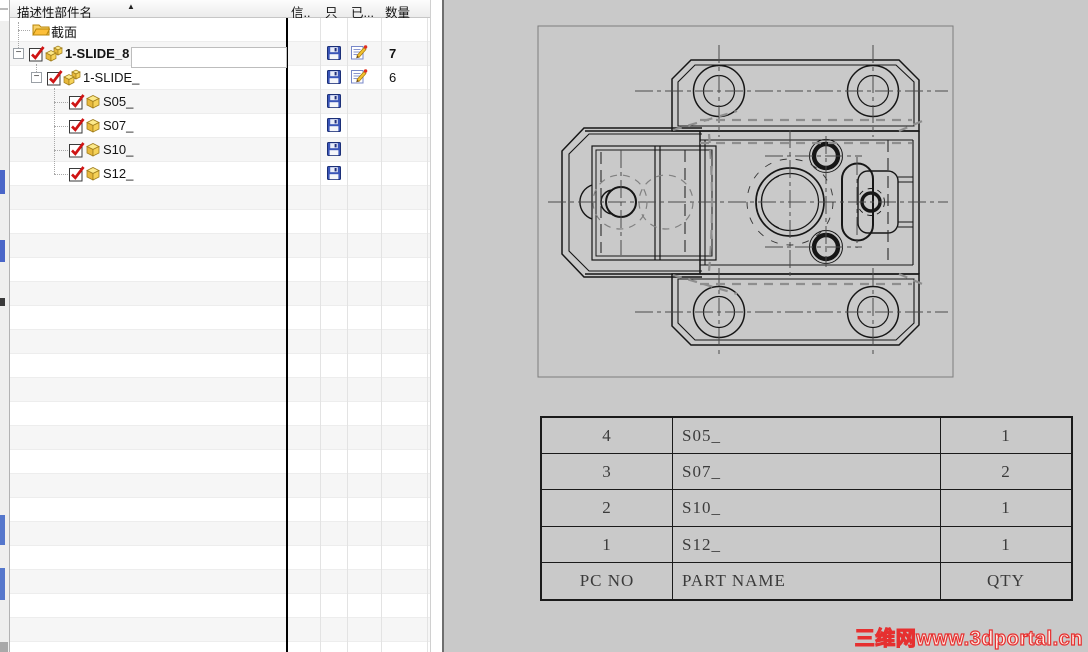 Image resolution: width=1088 pixels, height=652 pixels. I want to click on bom-qty: 2, so click(1006, 472).